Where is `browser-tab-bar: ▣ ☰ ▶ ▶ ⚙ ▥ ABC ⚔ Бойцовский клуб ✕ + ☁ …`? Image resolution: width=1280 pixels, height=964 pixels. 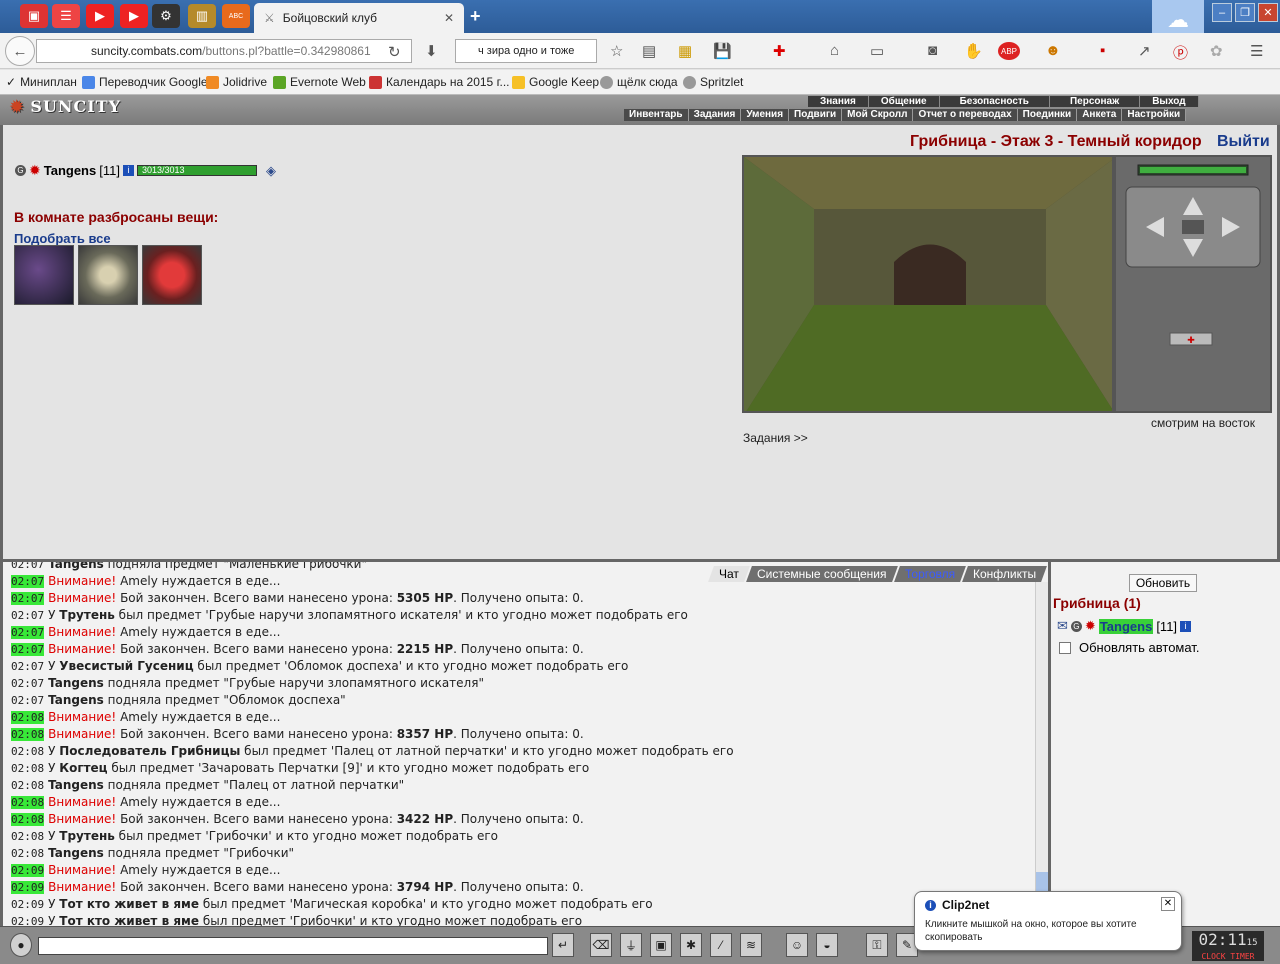 browser-tab-bar: ▣ ☰ ▶ ▶ ⚙ ▥ ABC ⚔ Бойцовский клуб ✕ + ☁ … is located at coordinates (640, 20).